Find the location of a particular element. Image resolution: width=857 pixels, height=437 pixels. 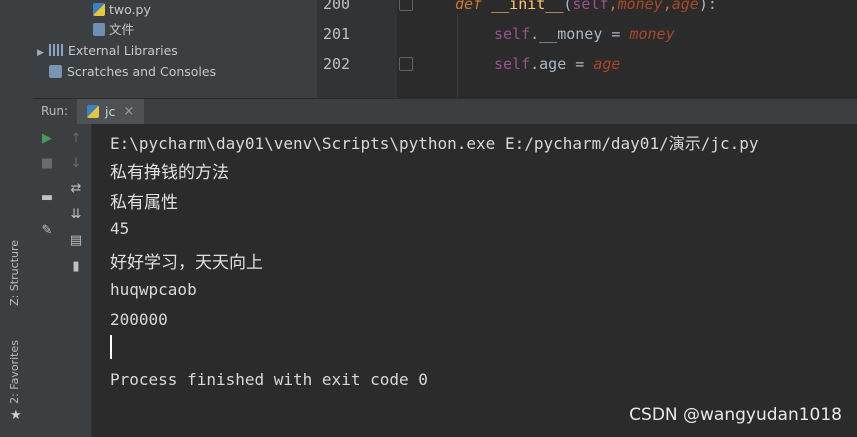

text-caret is located at coordinates (111, 347).